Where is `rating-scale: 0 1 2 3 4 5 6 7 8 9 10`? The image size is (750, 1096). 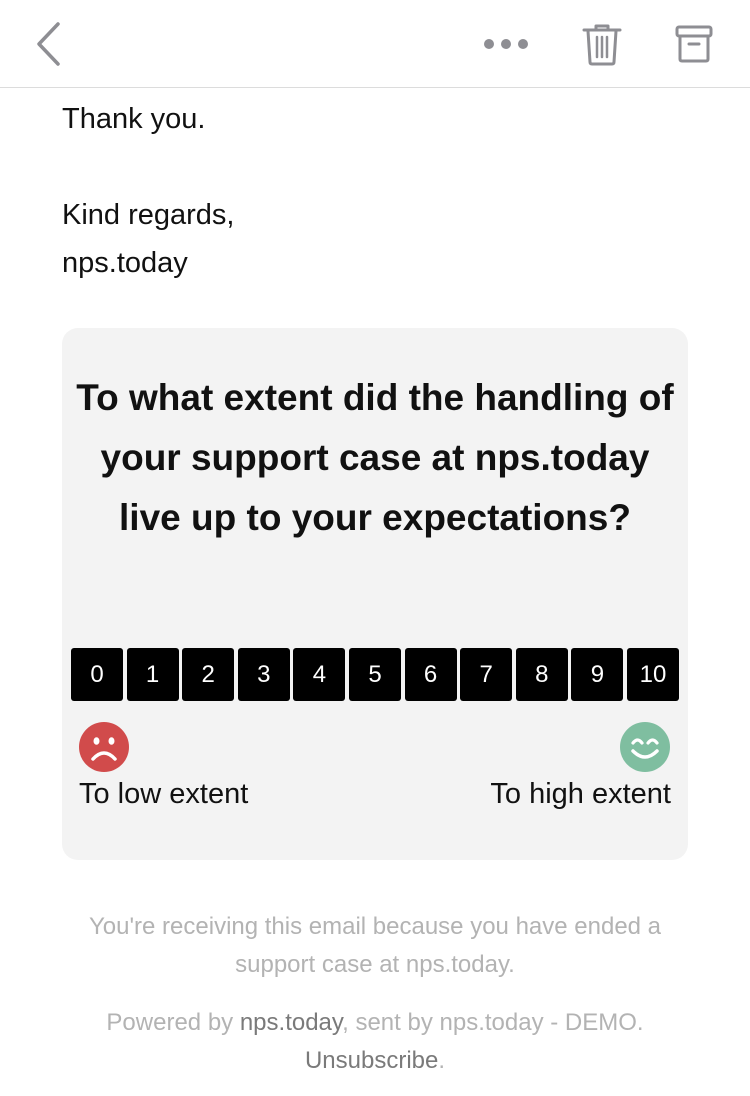
rating-scale: 0 1 2 3 4 5 6 7 8 9 10 is located at coordinates (375, 674).